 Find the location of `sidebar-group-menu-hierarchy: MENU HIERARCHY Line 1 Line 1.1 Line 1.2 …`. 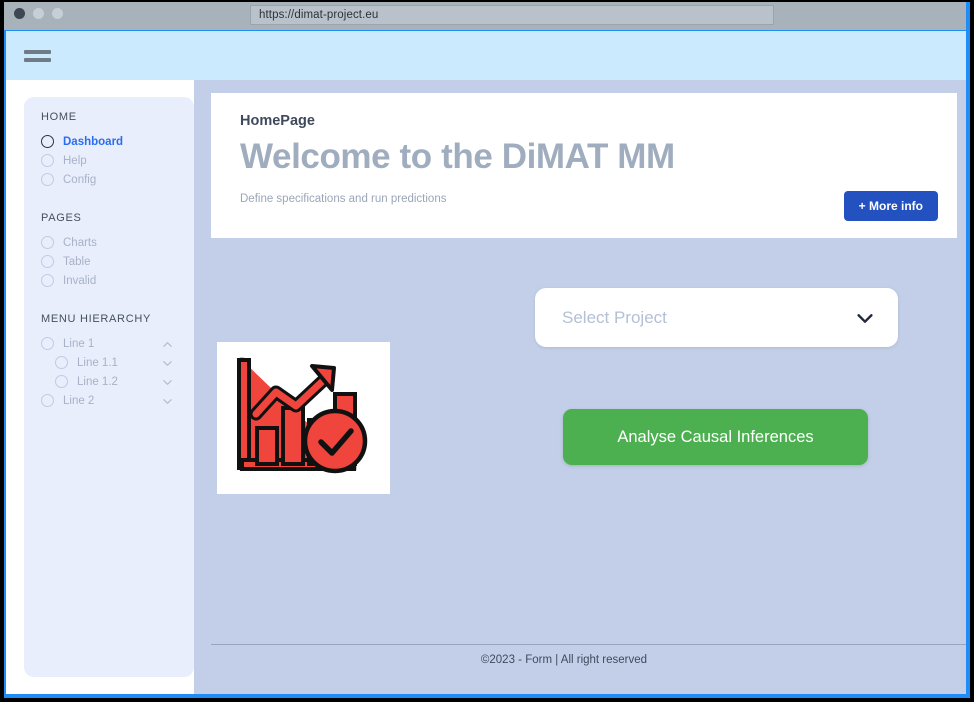

sidebar-group-menu-hierarchy: MENU HIERARCHY Line 1 Line 1.1 Line 1.2 … is located at coordinates (109, 361).